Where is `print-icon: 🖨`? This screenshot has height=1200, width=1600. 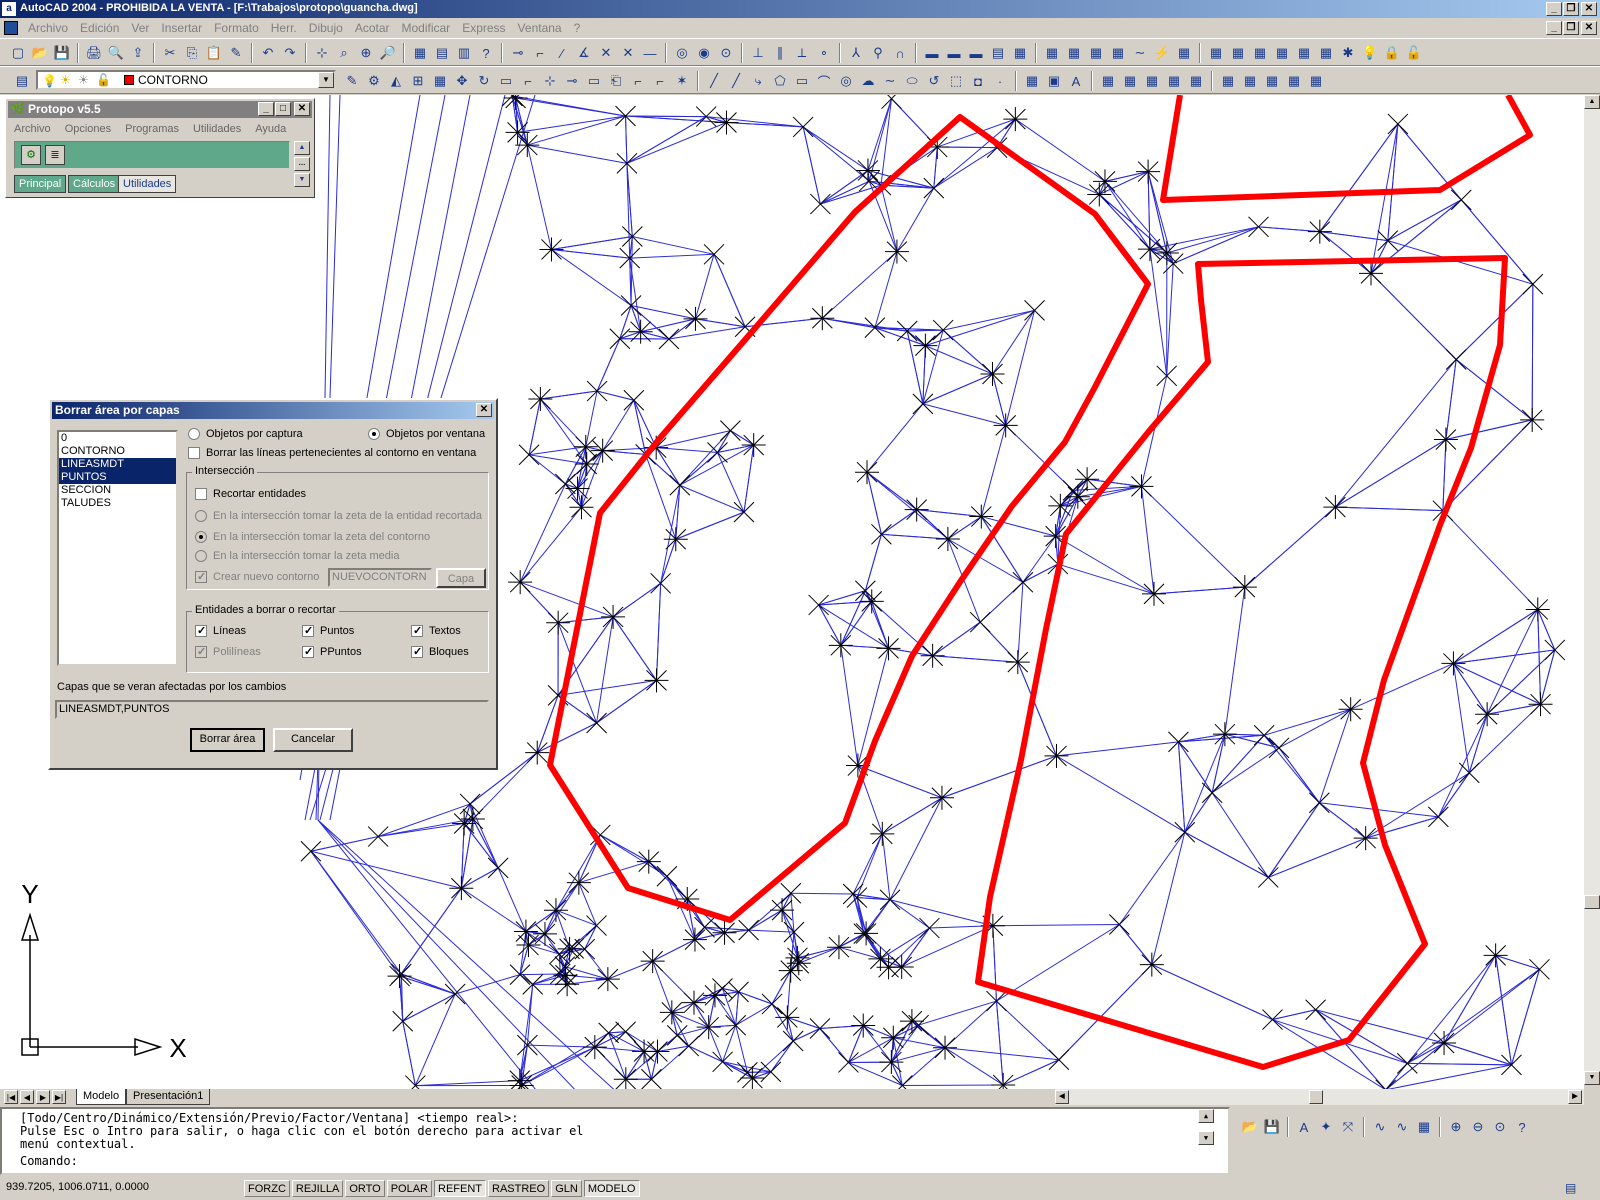 print-icon: 🖨 is located at coordinates (94, 53).